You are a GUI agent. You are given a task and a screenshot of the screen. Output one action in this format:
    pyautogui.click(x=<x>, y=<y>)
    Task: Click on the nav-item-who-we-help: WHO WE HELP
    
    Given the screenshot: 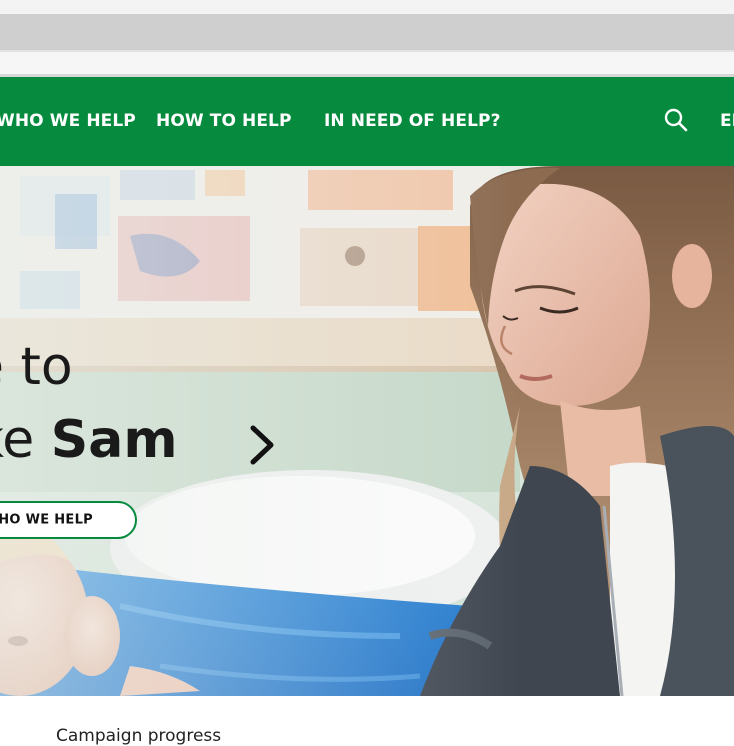 What is the action you would take?
    pyautogui.click(x=68, y=121)
    